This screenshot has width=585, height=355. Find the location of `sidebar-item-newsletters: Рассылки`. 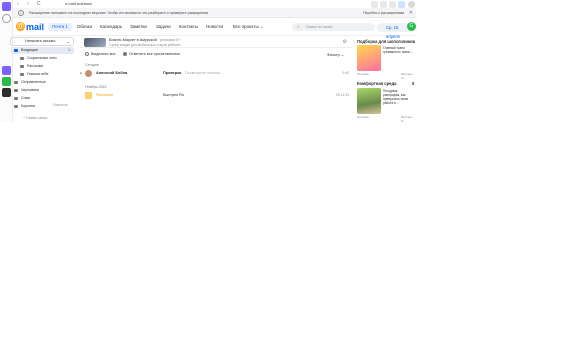

sidebar-item-newsletters: Рассылки is located at coordinates (45, 66).